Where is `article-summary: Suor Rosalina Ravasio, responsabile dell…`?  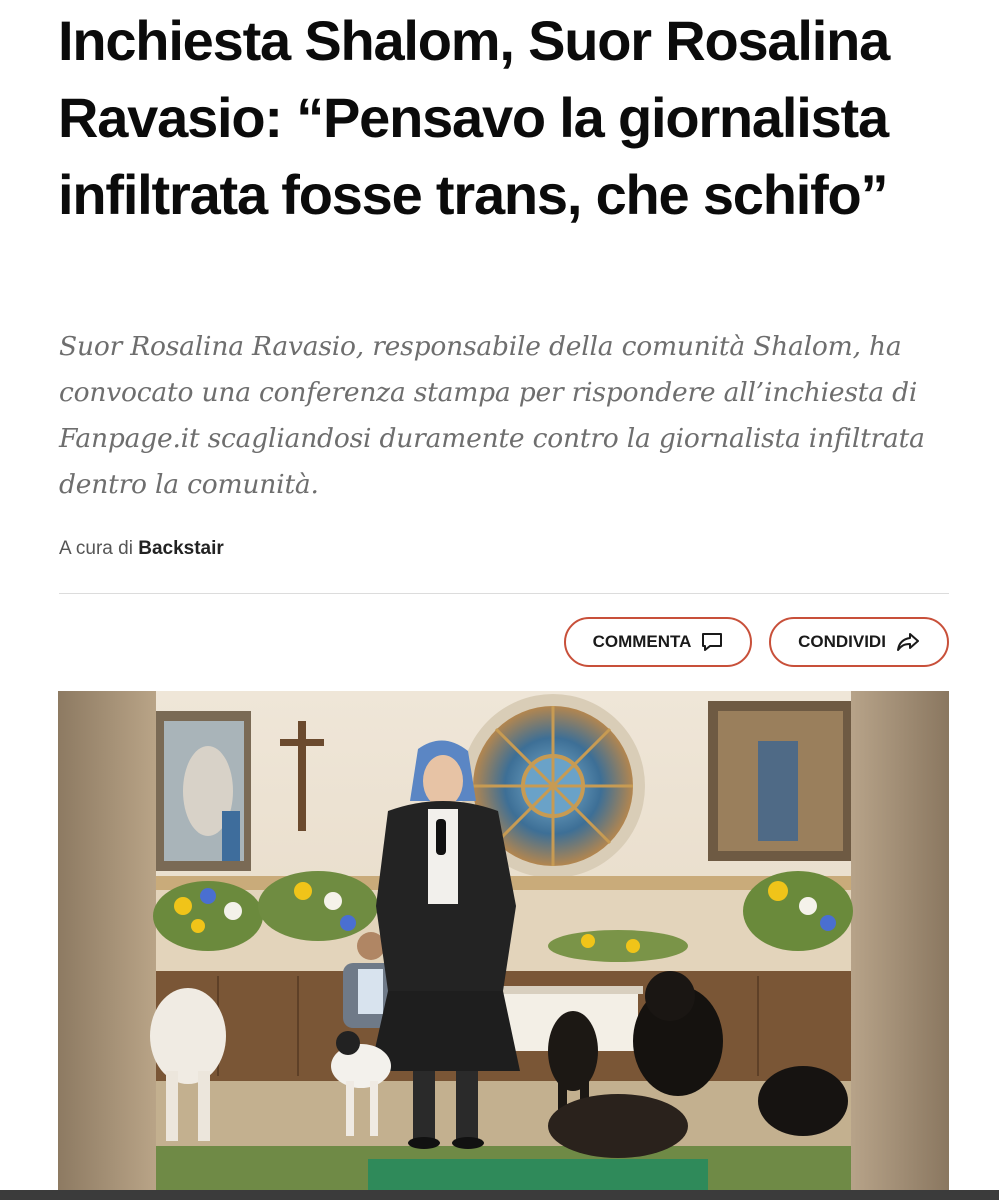 article-summary: Suor Rosalina Ravasio, responsabile dell… is located at coordinates (492, 415).